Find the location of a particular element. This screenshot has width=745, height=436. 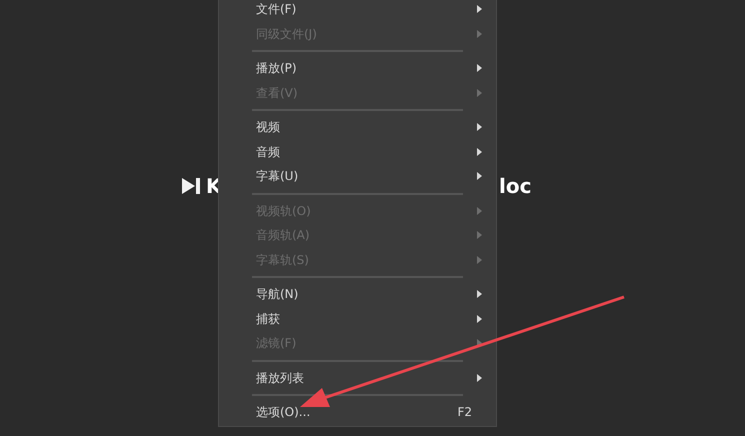

menu-item: 导航(N) is located at coordinates (357, 294).